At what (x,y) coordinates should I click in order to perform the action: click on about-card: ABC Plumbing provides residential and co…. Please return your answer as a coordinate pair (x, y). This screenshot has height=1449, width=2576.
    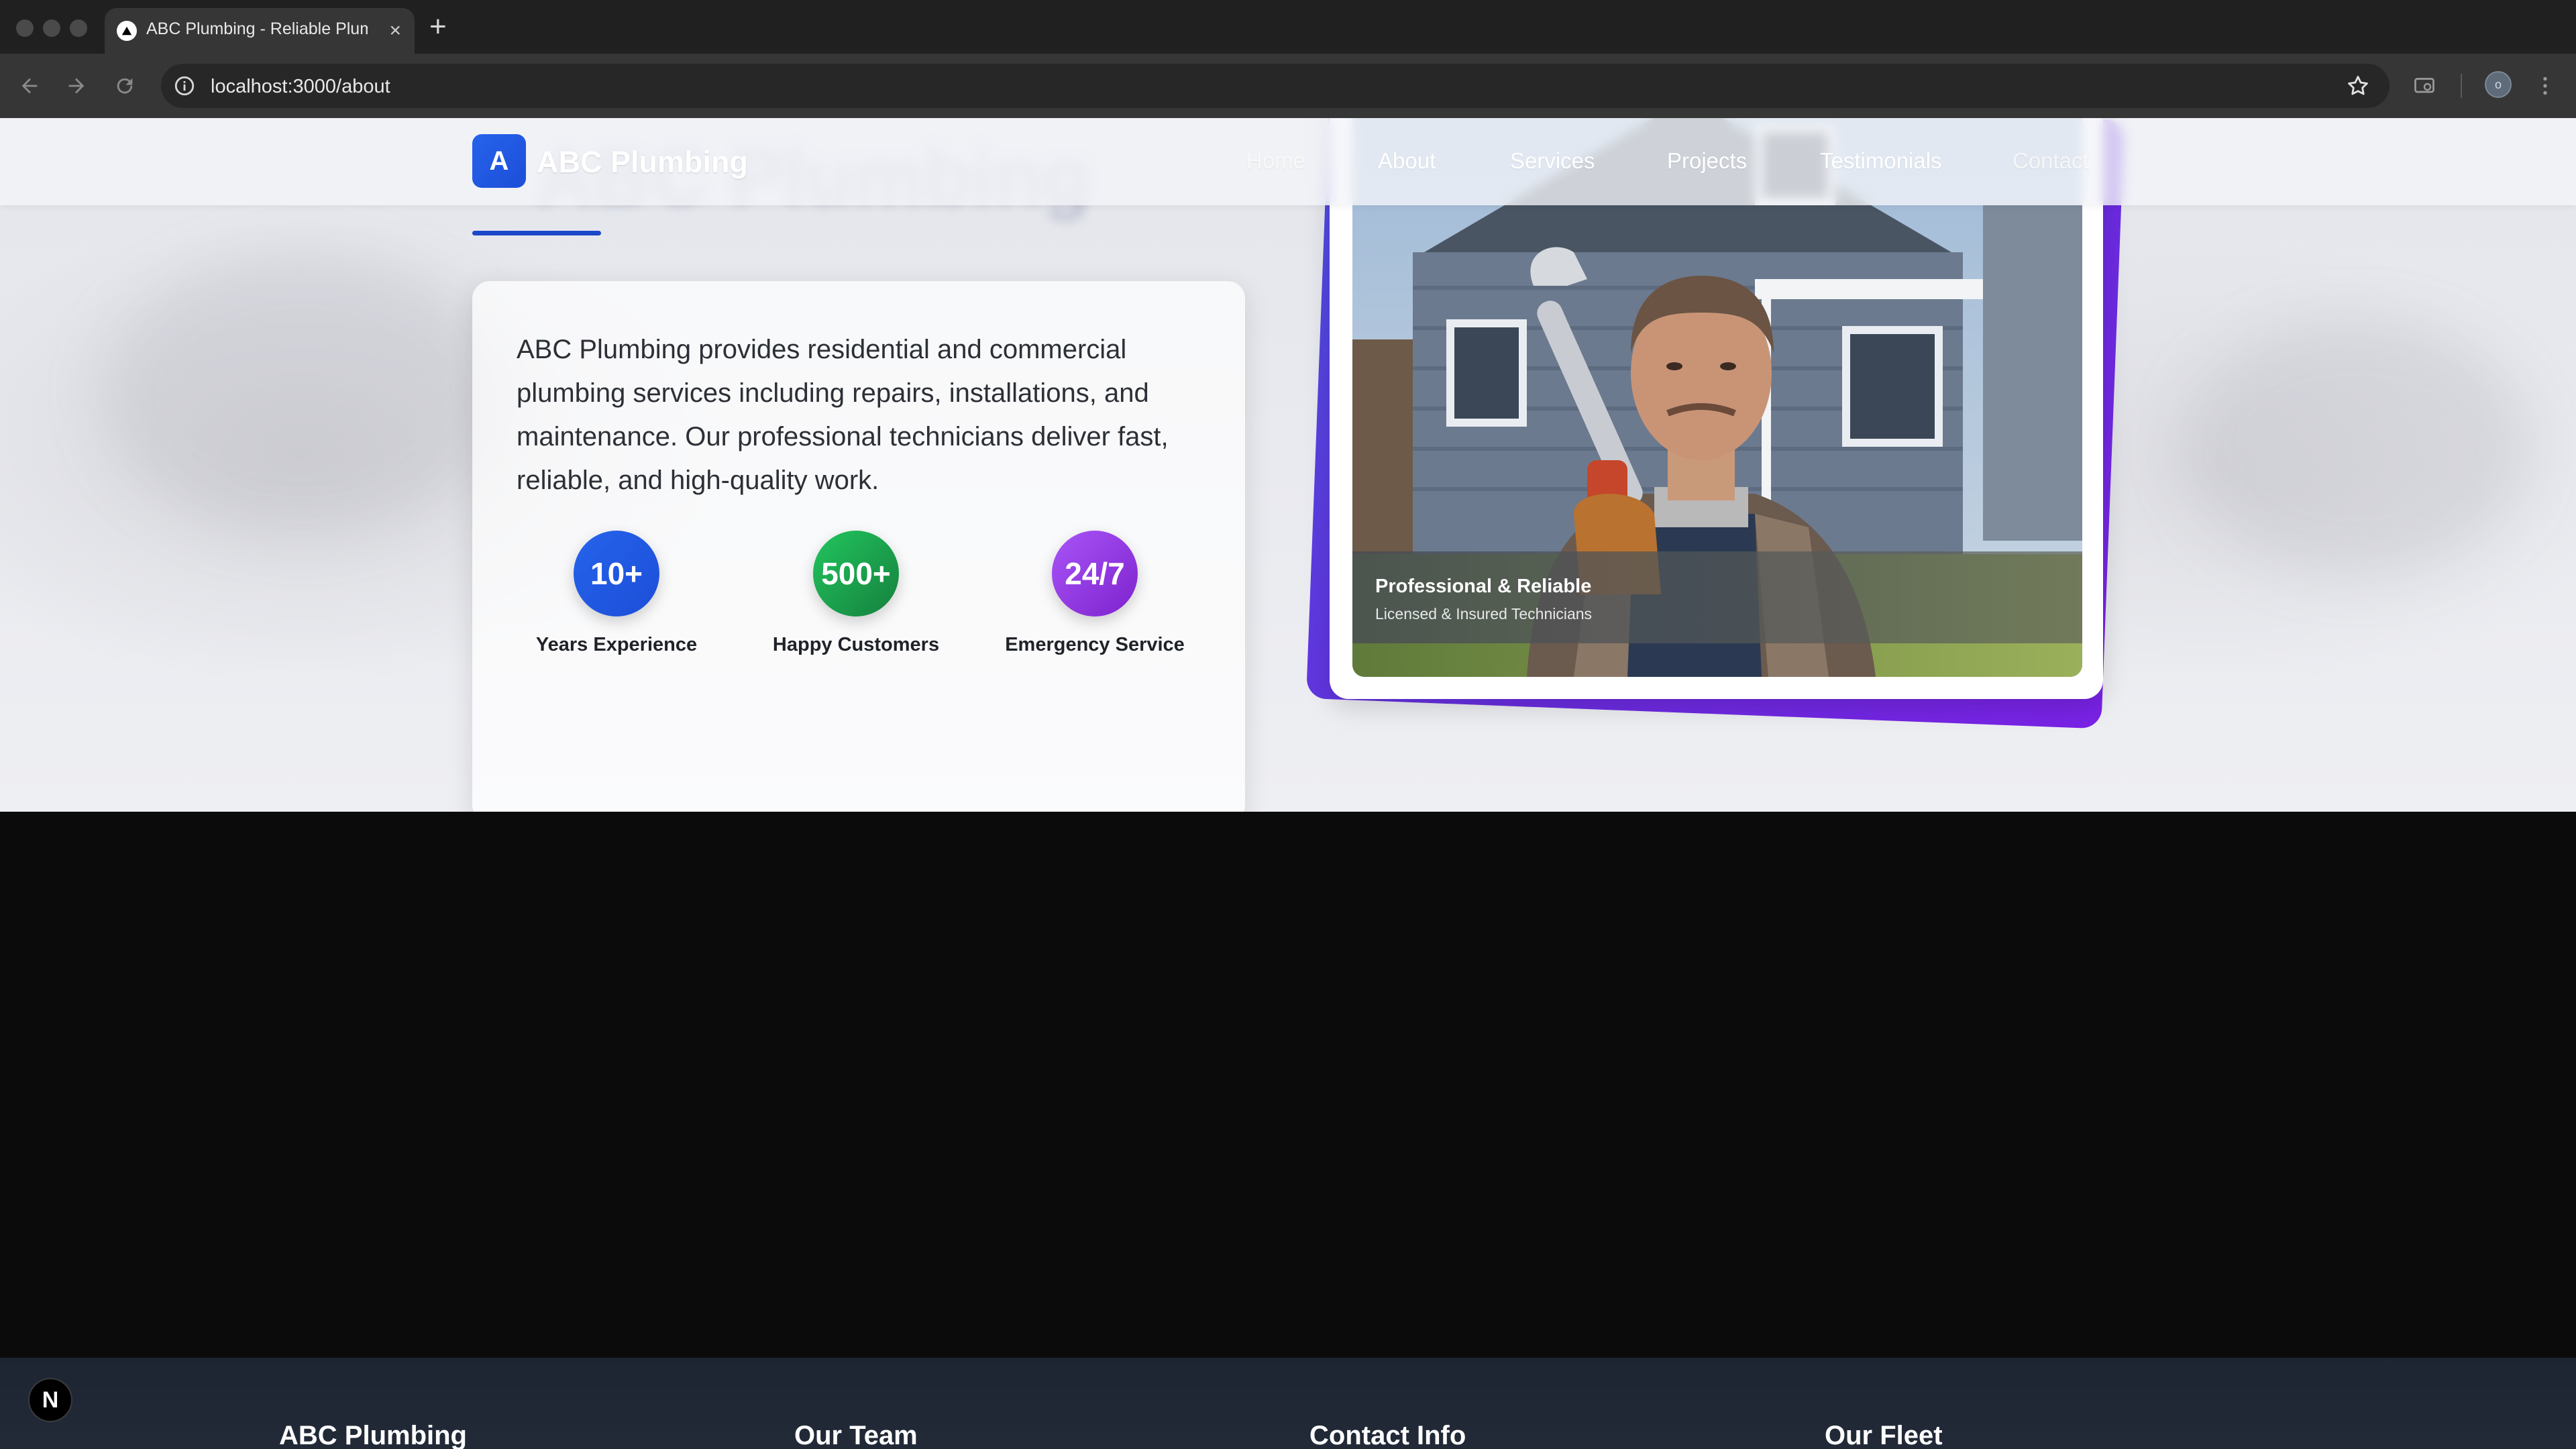
    Looking at the image, I should click on (858, 546).